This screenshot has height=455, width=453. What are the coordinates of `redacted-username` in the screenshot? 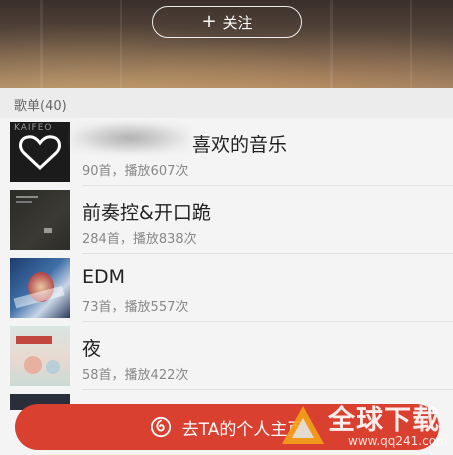 It's located at (130, 138).